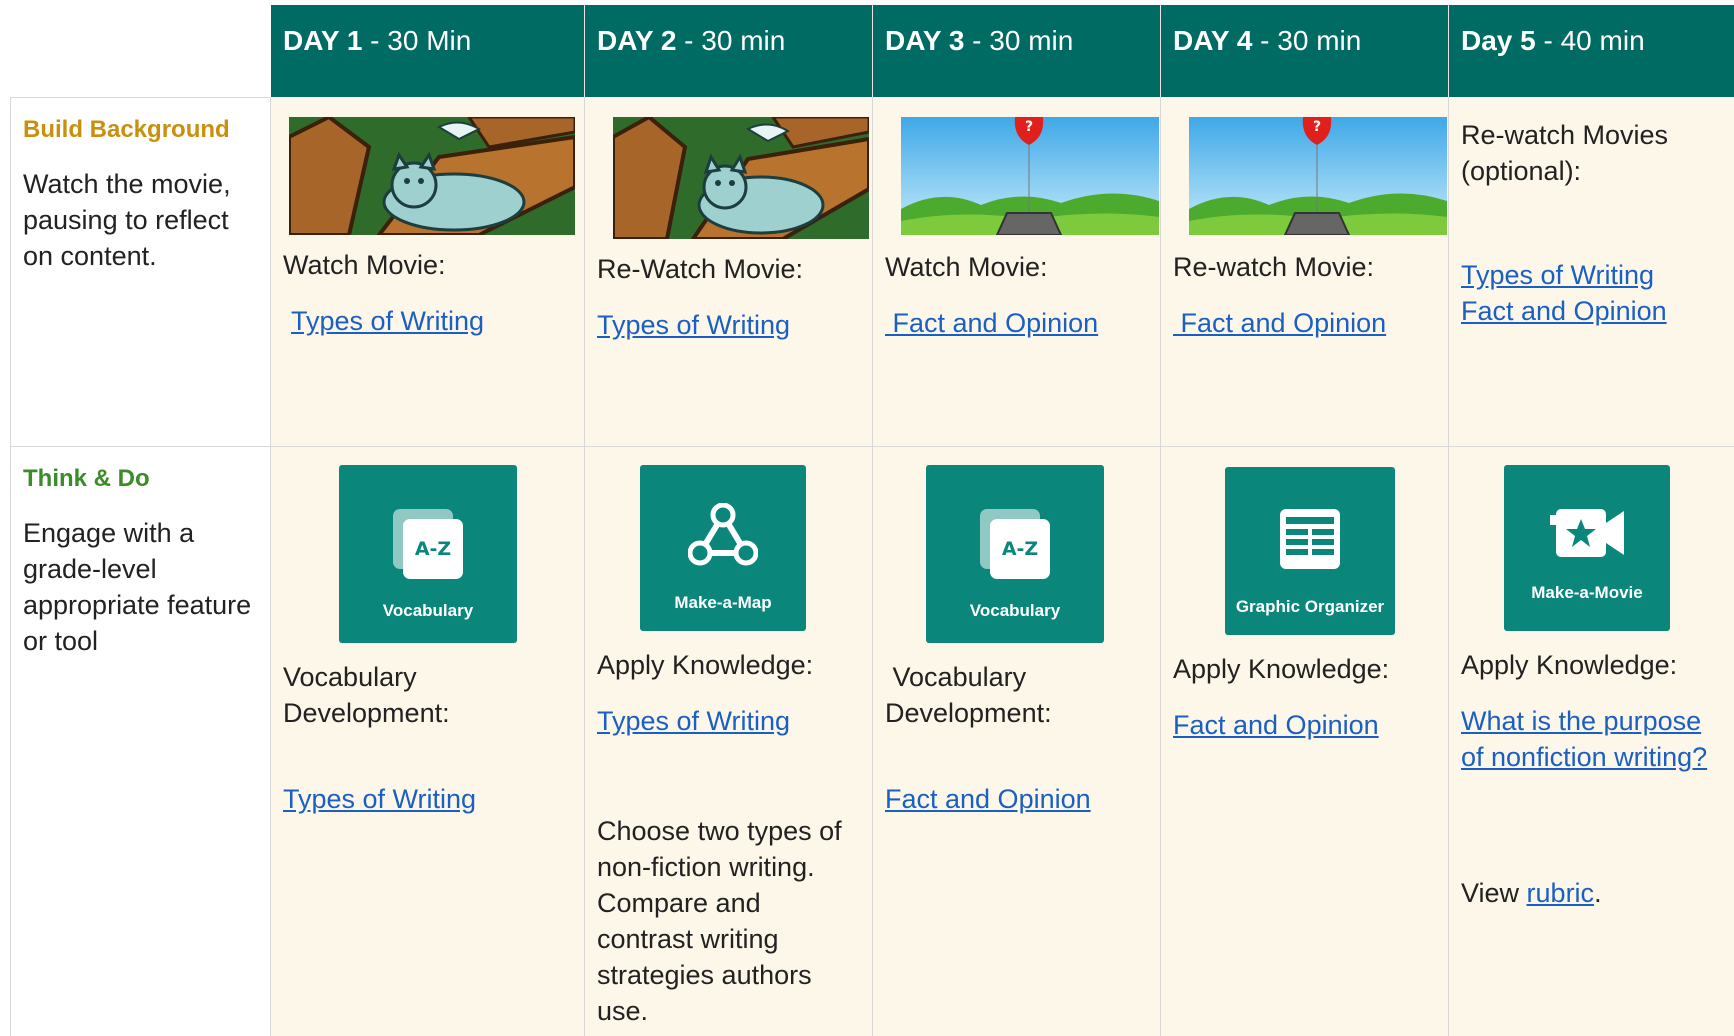 The image size is (1734, 1036). Describe the element at coordinates (1310, 539) in the screenshot. I see `graphic-organizer-icon` at that location.